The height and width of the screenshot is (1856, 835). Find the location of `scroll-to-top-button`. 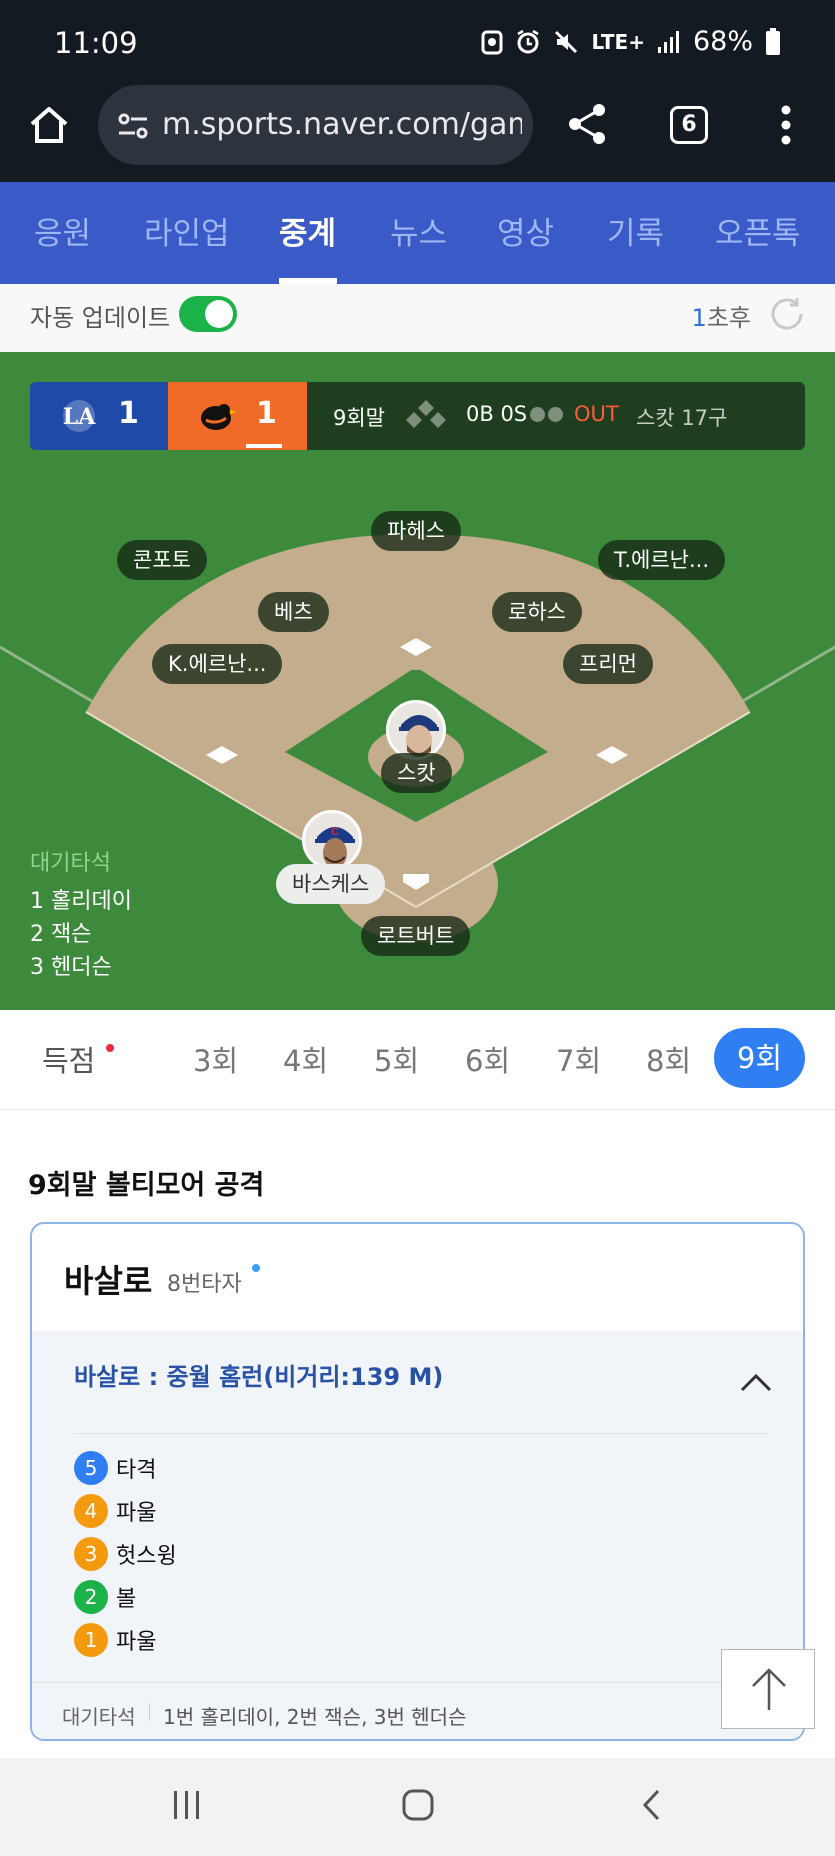

scroll-to-top-button is located at coordinates (768, 1689).